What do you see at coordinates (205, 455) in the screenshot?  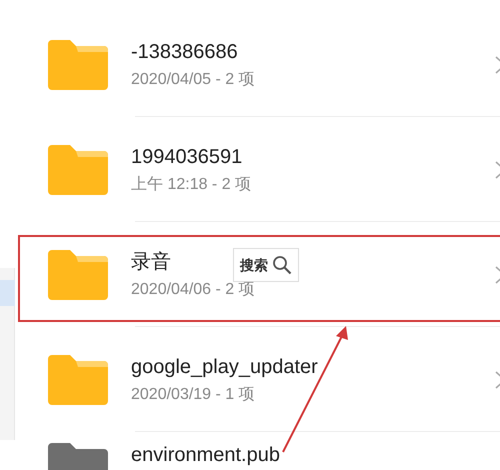 I see `item-name: environment.pub` at bounding box center [205, 455].